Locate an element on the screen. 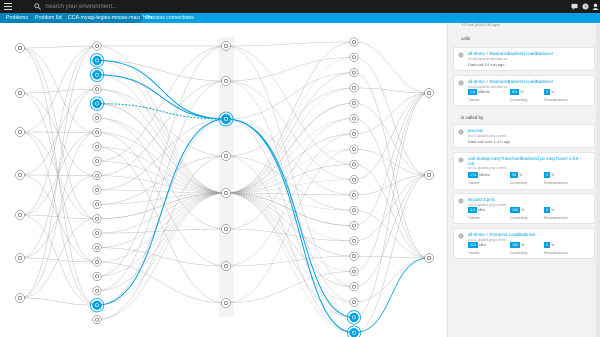  breadcrumb-process: CCA-myapj-tegies-mnose-macathon is located at coordinates (107, 18).